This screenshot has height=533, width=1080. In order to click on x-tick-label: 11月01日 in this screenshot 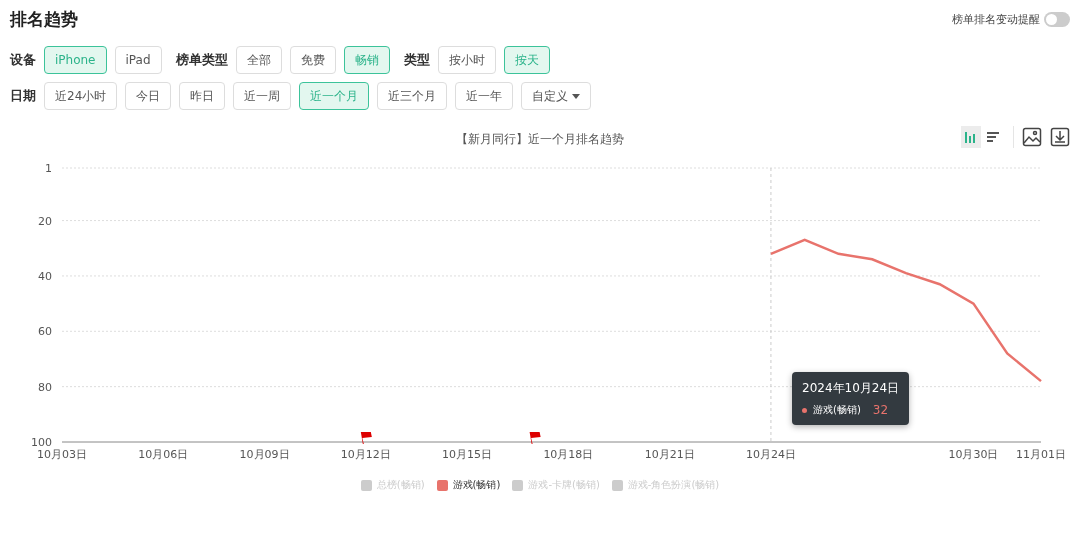, I will do `click(1041, 454)`.